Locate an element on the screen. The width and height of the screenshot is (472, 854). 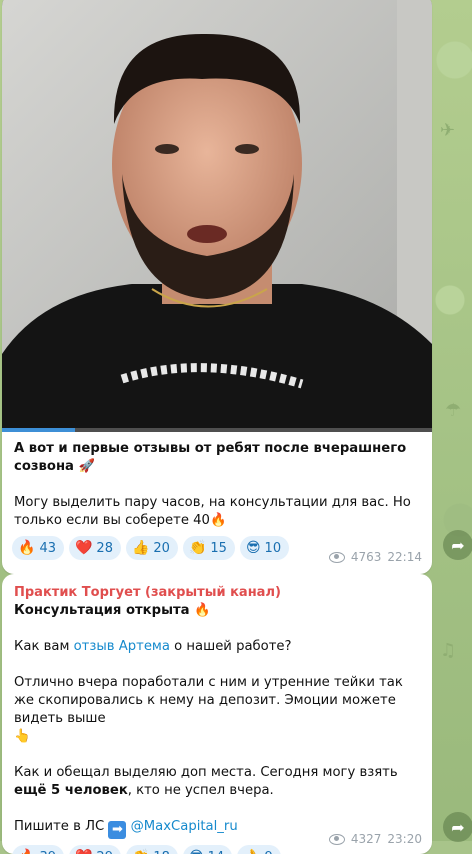
video-progress-bar is located at coordinates (217, 430).